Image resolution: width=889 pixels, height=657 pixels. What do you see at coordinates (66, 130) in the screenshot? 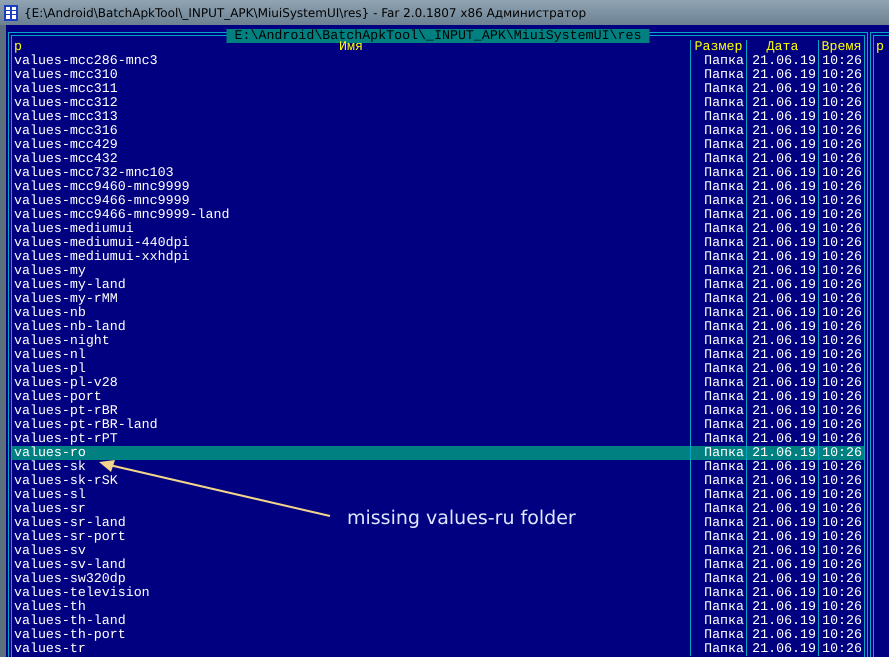
I see `file-name: values-mcc316` at bounding box center [66, 130].